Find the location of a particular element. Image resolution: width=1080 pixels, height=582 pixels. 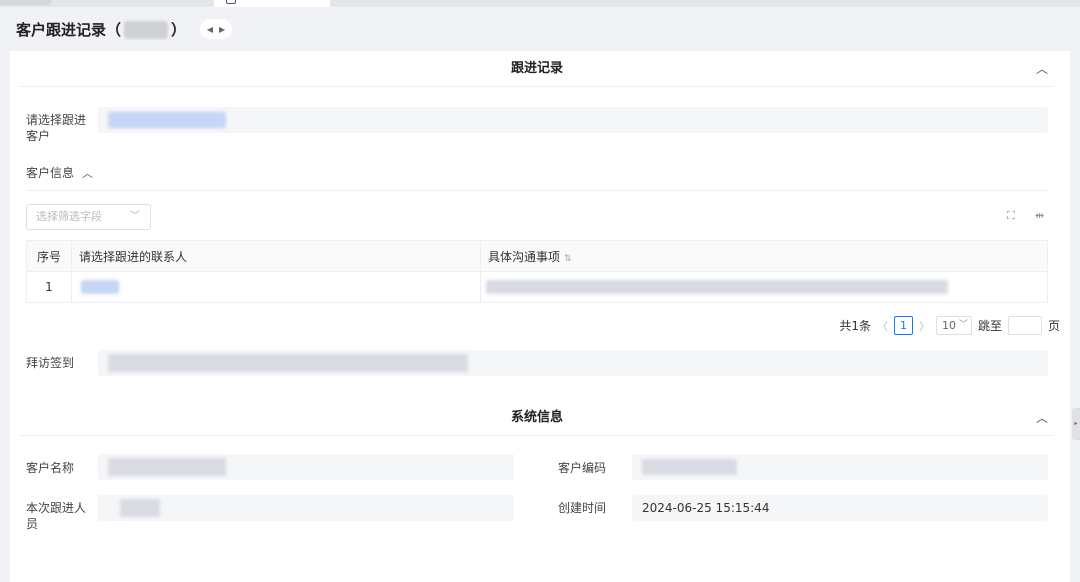

page-title: 客户跟进记录（ ） is located at coordinates (101, 29).